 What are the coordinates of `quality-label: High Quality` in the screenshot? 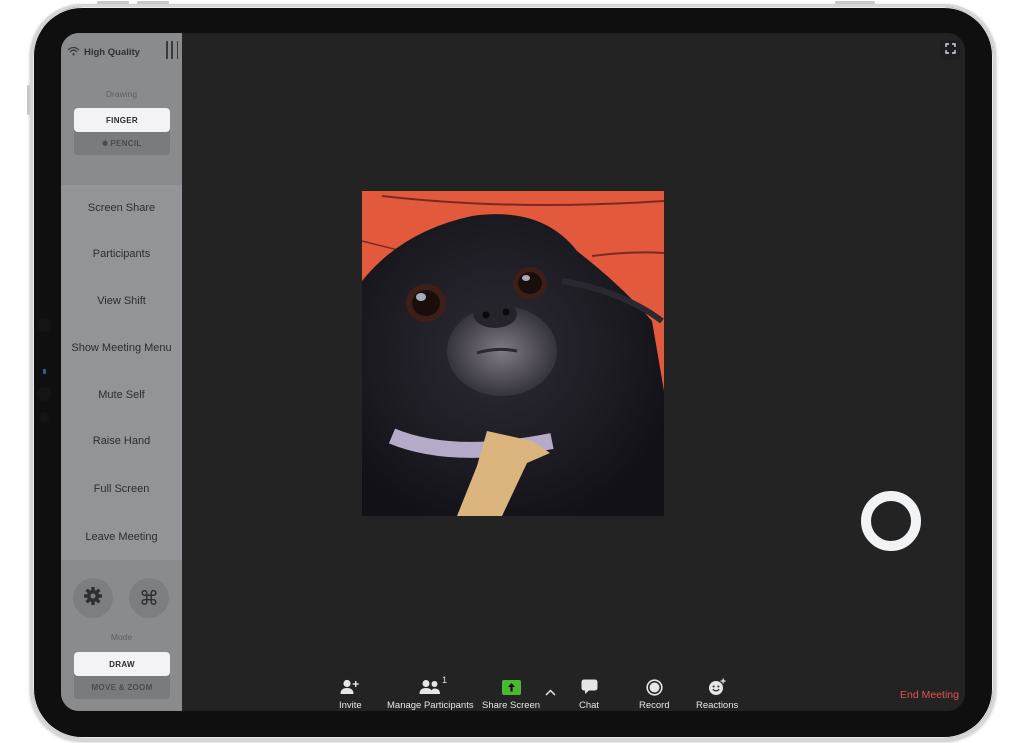 It's located at (112, 52).